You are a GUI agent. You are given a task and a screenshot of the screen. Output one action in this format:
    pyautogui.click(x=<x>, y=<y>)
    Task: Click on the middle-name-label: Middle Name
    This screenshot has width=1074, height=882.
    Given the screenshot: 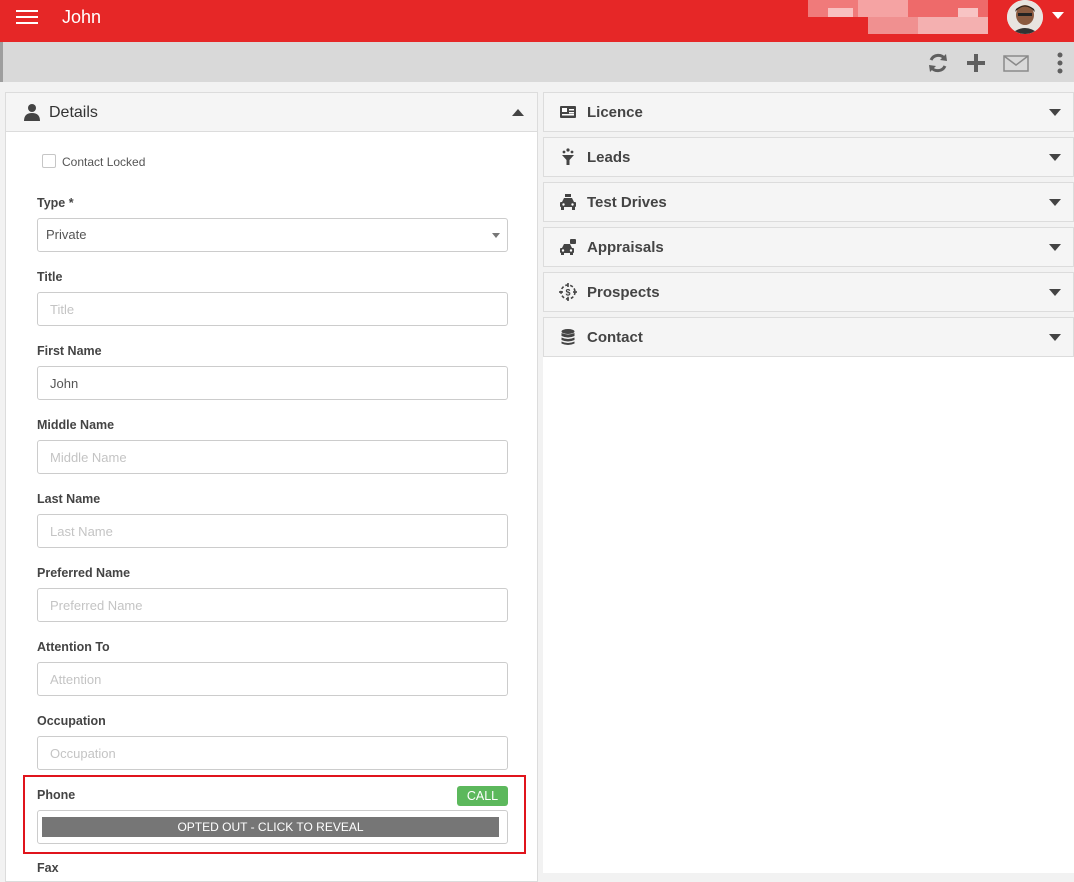 What is the action you would take?
    pyautogui.click(x=76, y=425)
    